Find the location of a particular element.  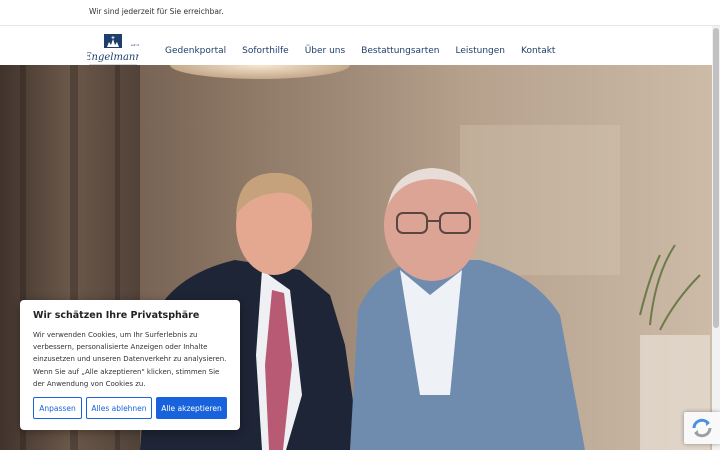

cookie-button-group: Anpassen Alles ablehnen Alle akzeptieren is located at coordinates (130, 408).